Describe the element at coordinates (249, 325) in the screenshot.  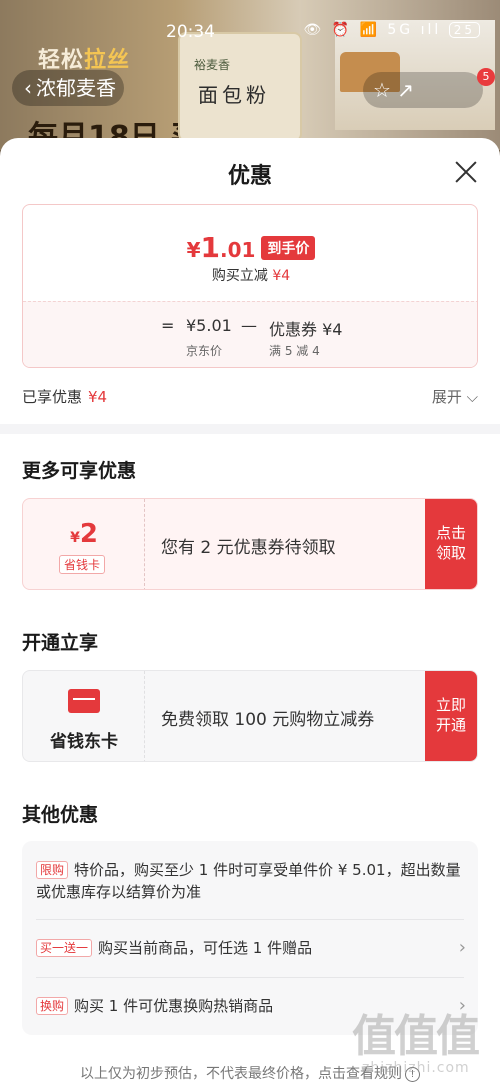
I see `minus-sign: —` at that location.